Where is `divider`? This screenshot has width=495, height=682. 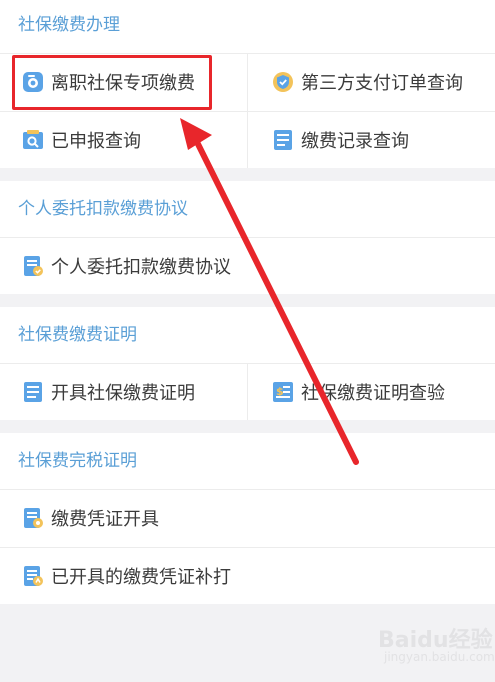 divider is located at coordinates (247, 392).